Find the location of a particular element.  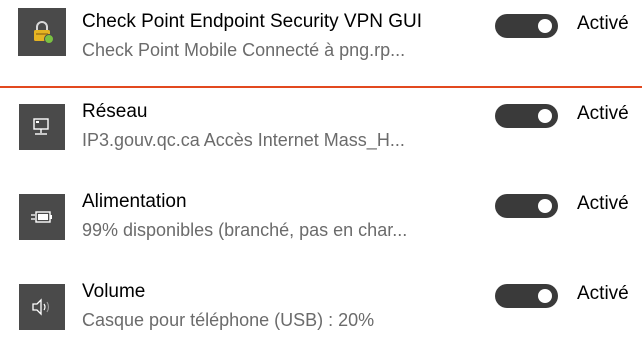

volume-toggle is located at coordinates (526, 296).